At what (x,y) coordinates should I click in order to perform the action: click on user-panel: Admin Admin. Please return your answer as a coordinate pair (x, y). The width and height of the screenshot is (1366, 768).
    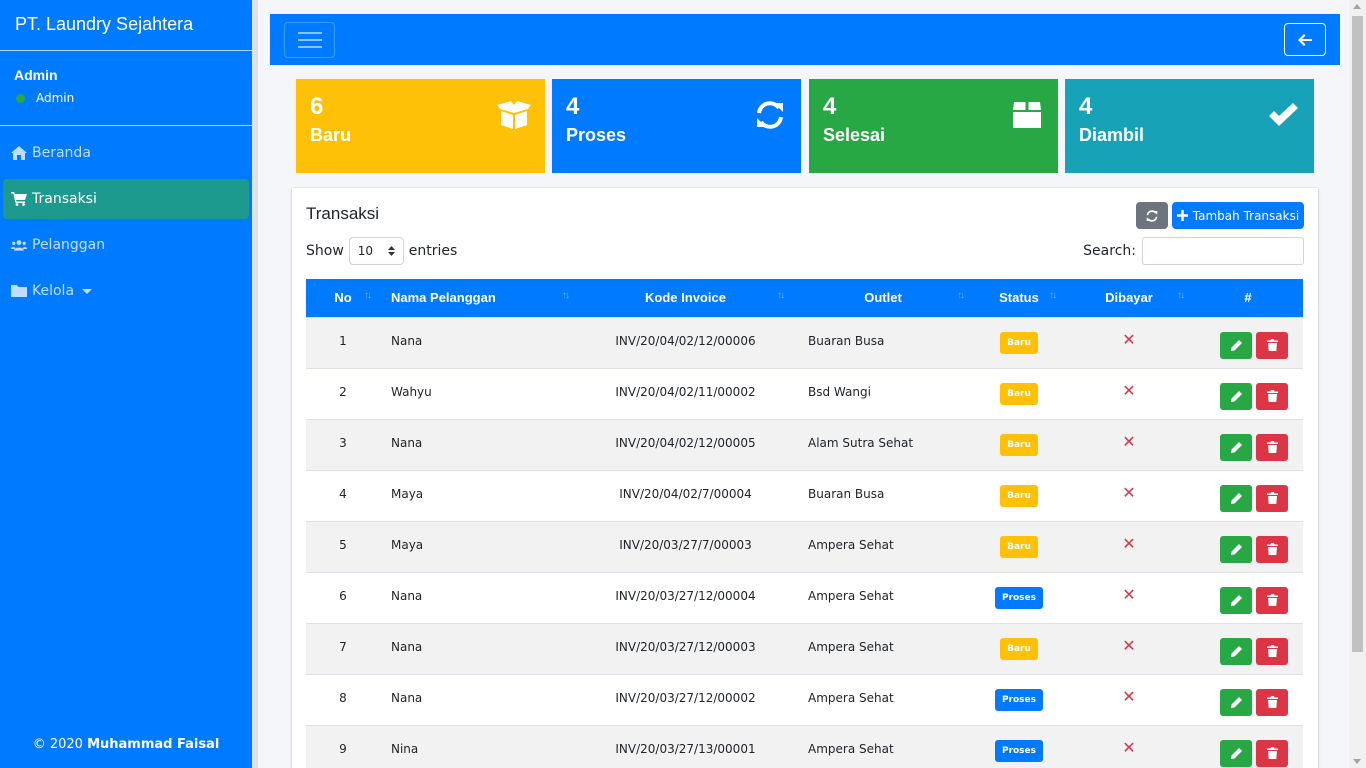
    Looking at the image, I should click on (126, 88).